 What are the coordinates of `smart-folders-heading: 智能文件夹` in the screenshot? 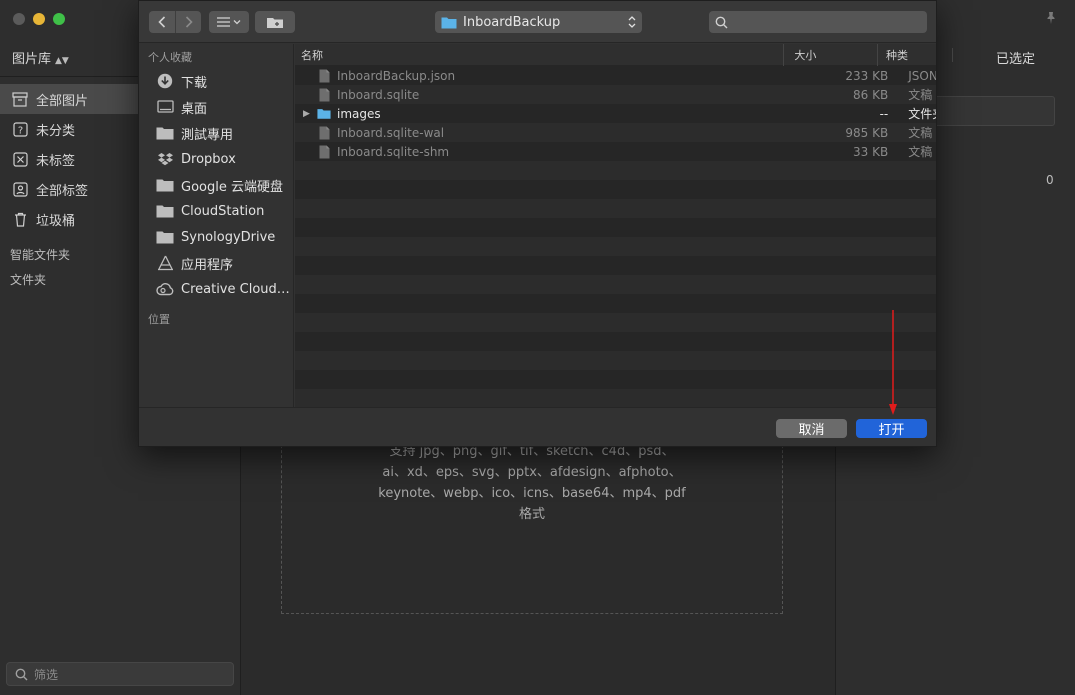 It's located at (40, 255).